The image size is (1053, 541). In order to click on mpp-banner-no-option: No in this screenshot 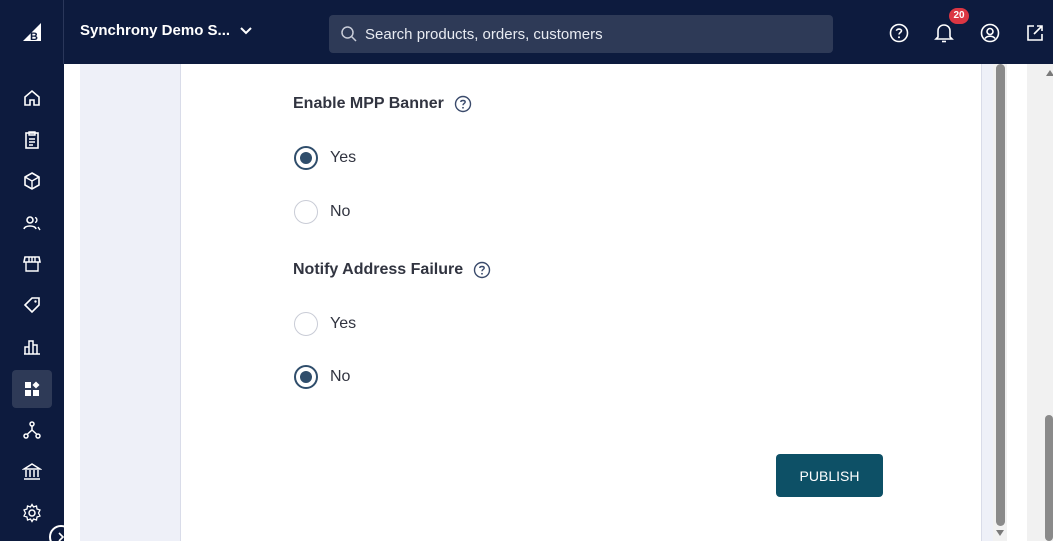, I will do `click(322, 212)`.